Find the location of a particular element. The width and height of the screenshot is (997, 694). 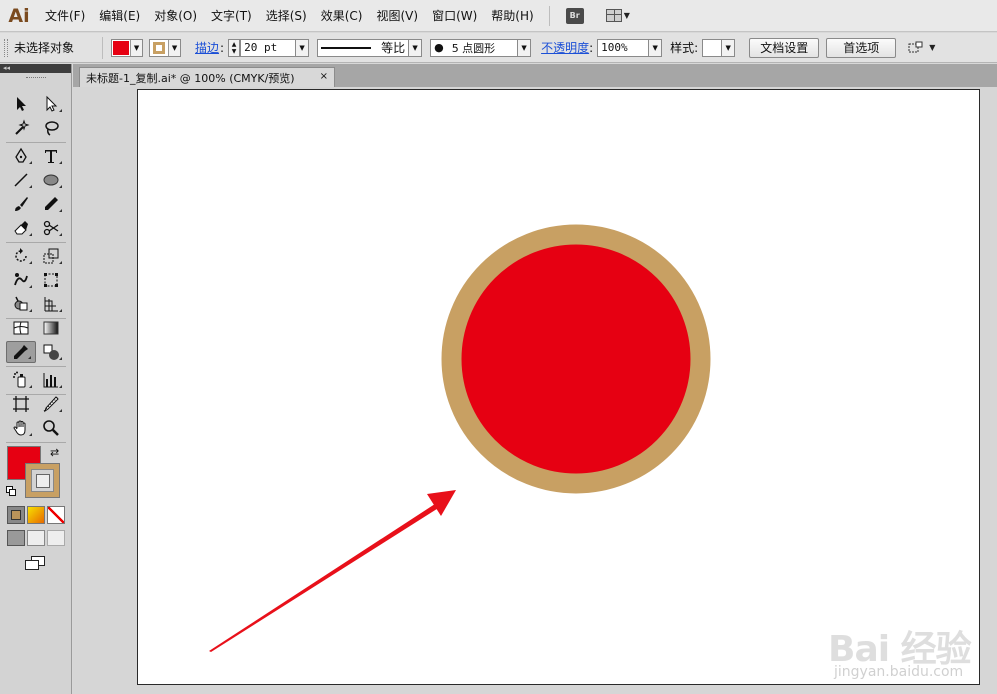

scale-tool is located at coordinates (51, 256).